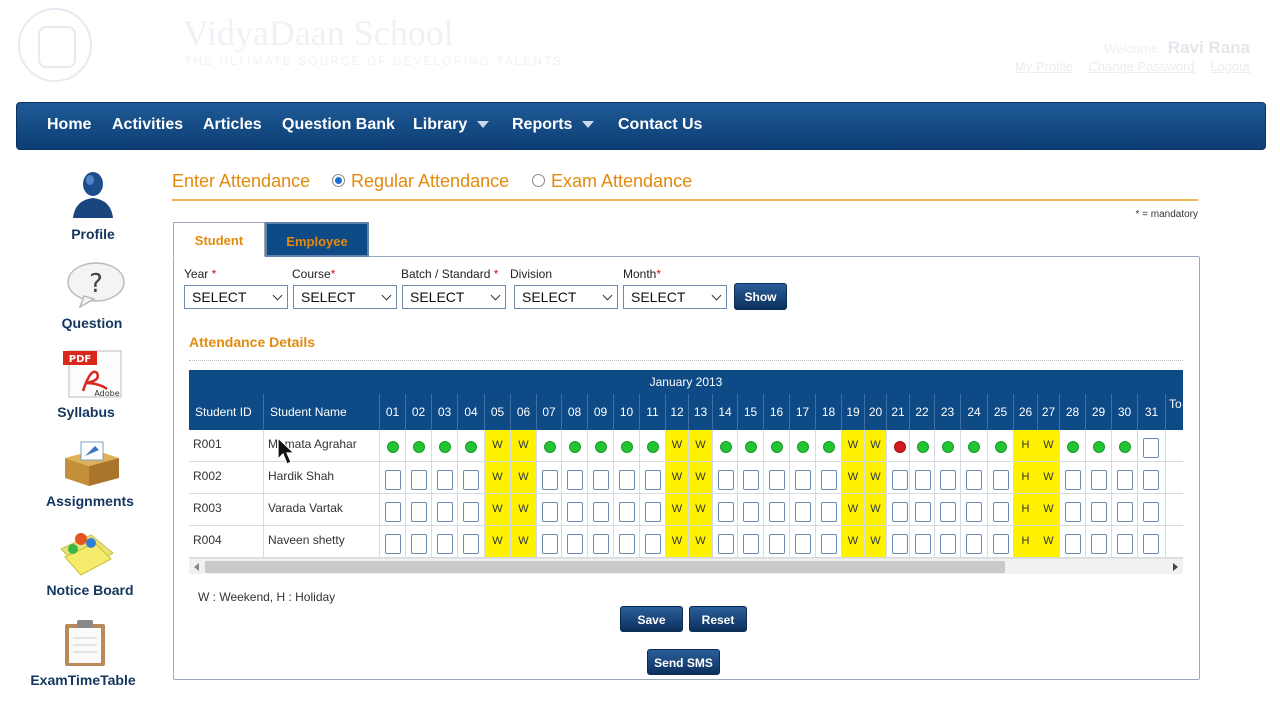 Image resolution: width=1280 pixels, height=720 pixels. I want to click on change-password-link: Change Password, so click(1141, 66).